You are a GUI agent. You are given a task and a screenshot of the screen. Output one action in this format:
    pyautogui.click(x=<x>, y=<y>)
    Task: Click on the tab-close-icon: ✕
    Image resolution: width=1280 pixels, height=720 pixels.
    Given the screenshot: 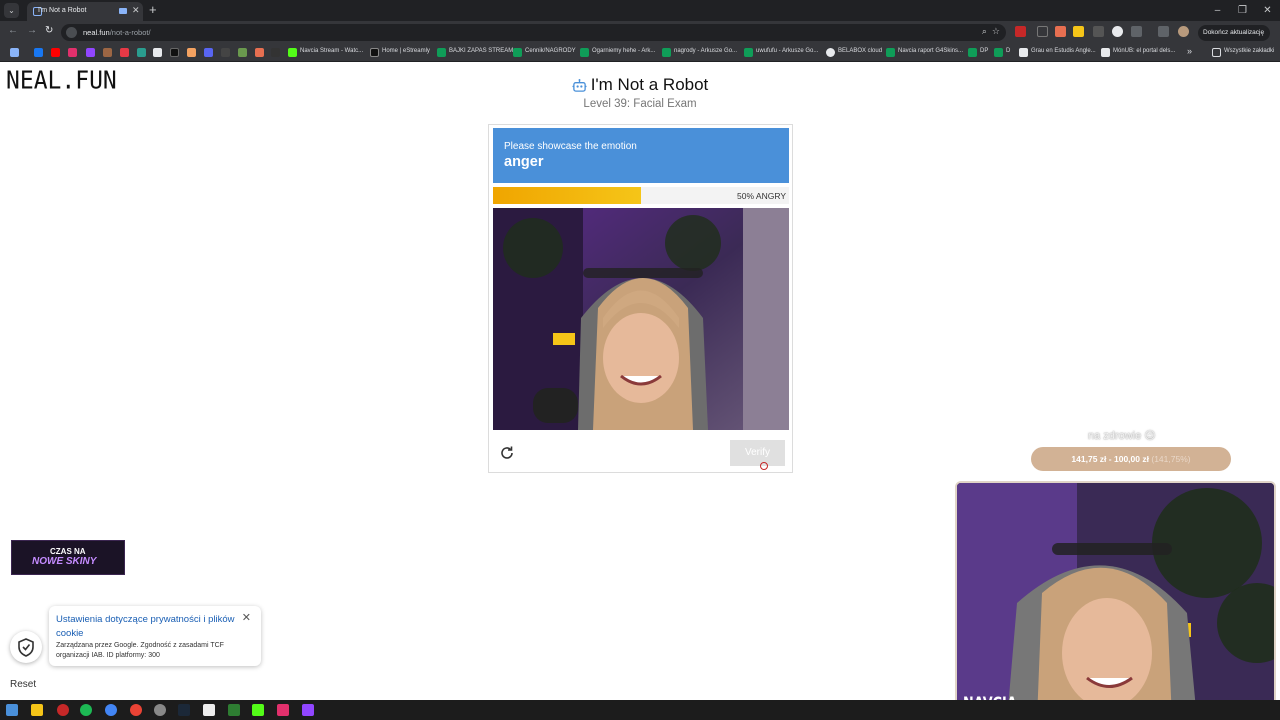 What is the action you would take?
    pyautogui.click(x=136, y=10)
    